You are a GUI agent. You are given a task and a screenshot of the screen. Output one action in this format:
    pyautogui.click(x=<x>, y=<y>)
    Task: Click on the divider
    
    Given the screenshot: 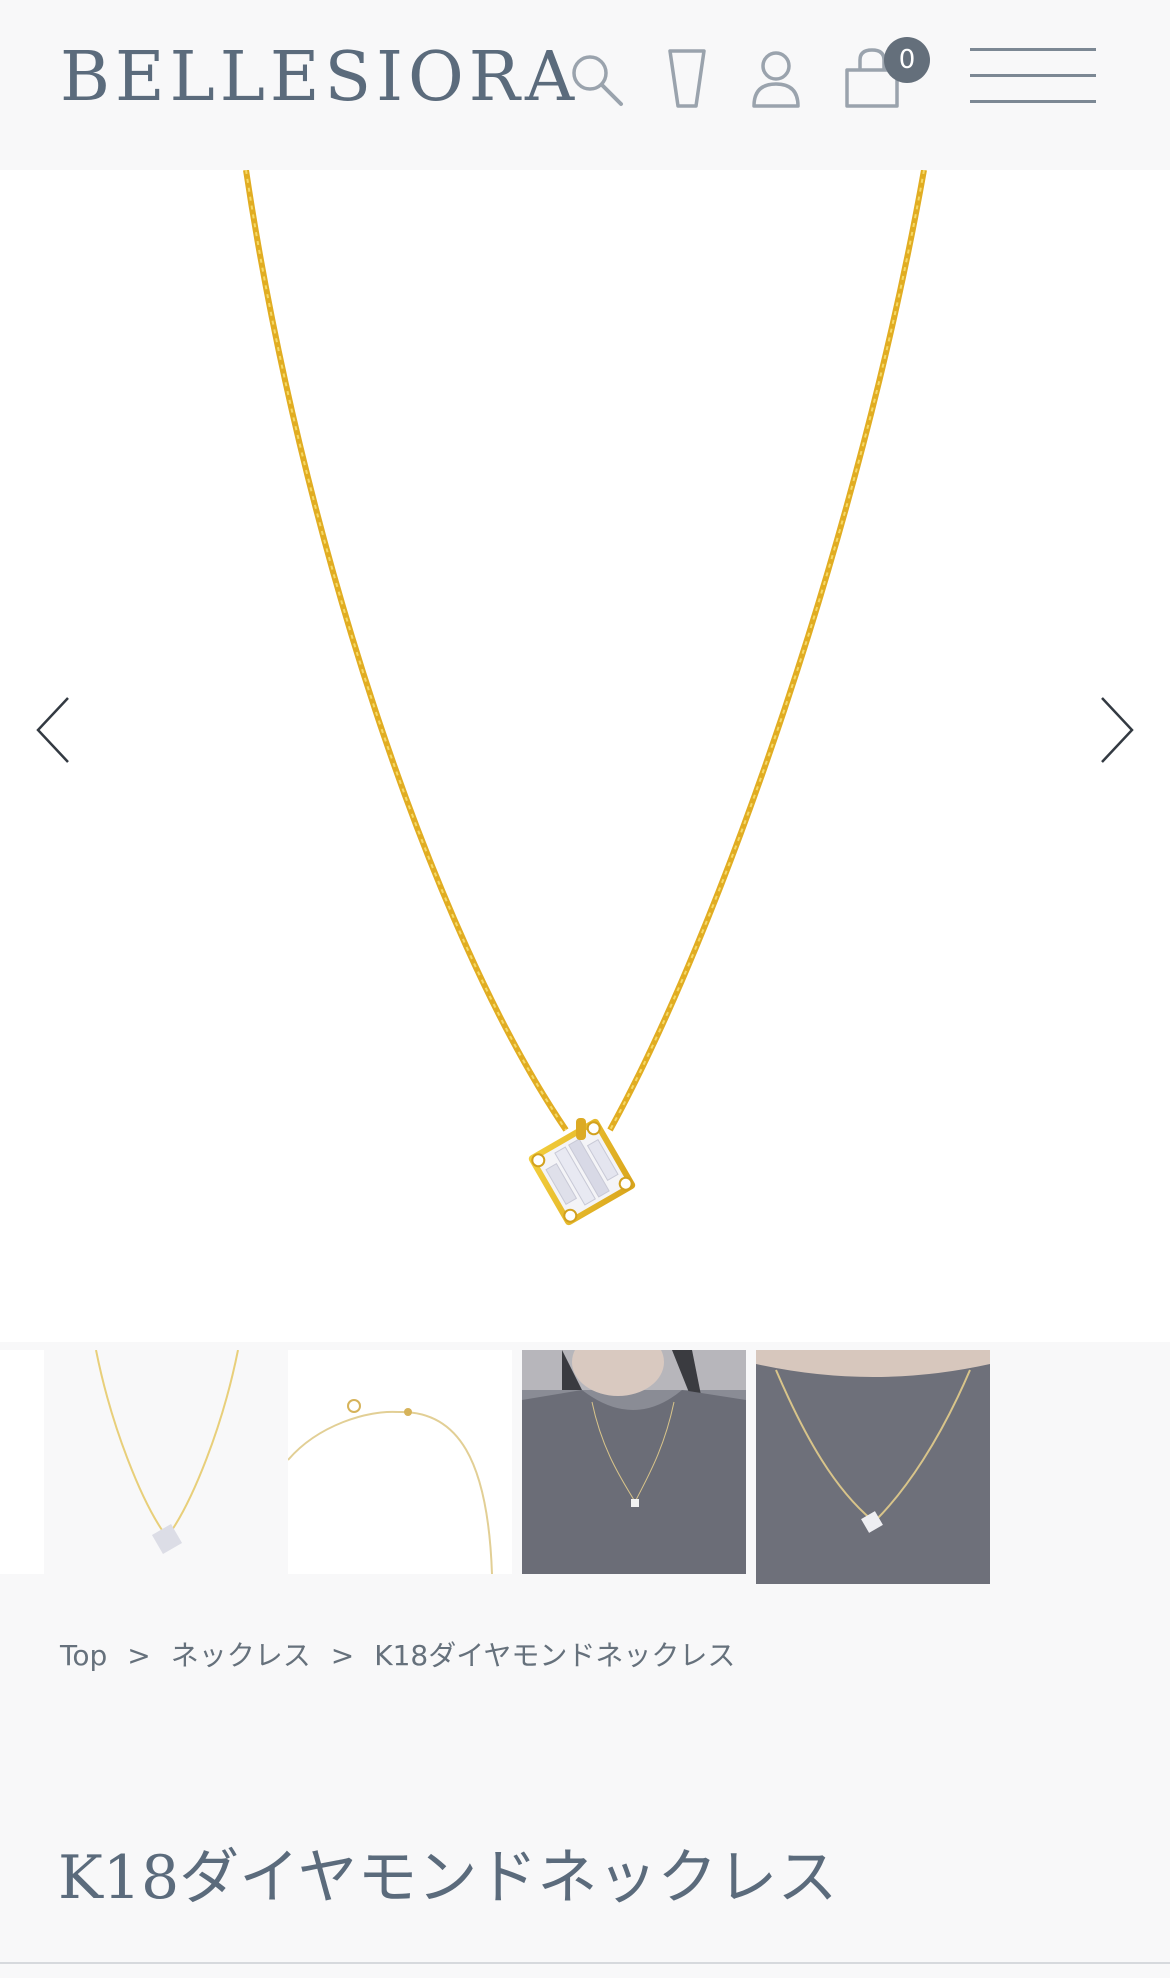 What is the action you would take?
    pyautogui.click(x=585, y=1963)
    